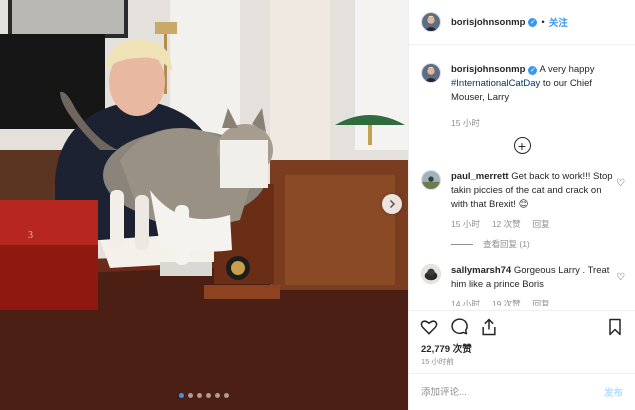 The width and height of the screenshot is (635, 410). Describe the element at coordinates (30, 235) in the screenshot. I see `svg-text: 3` at that location.